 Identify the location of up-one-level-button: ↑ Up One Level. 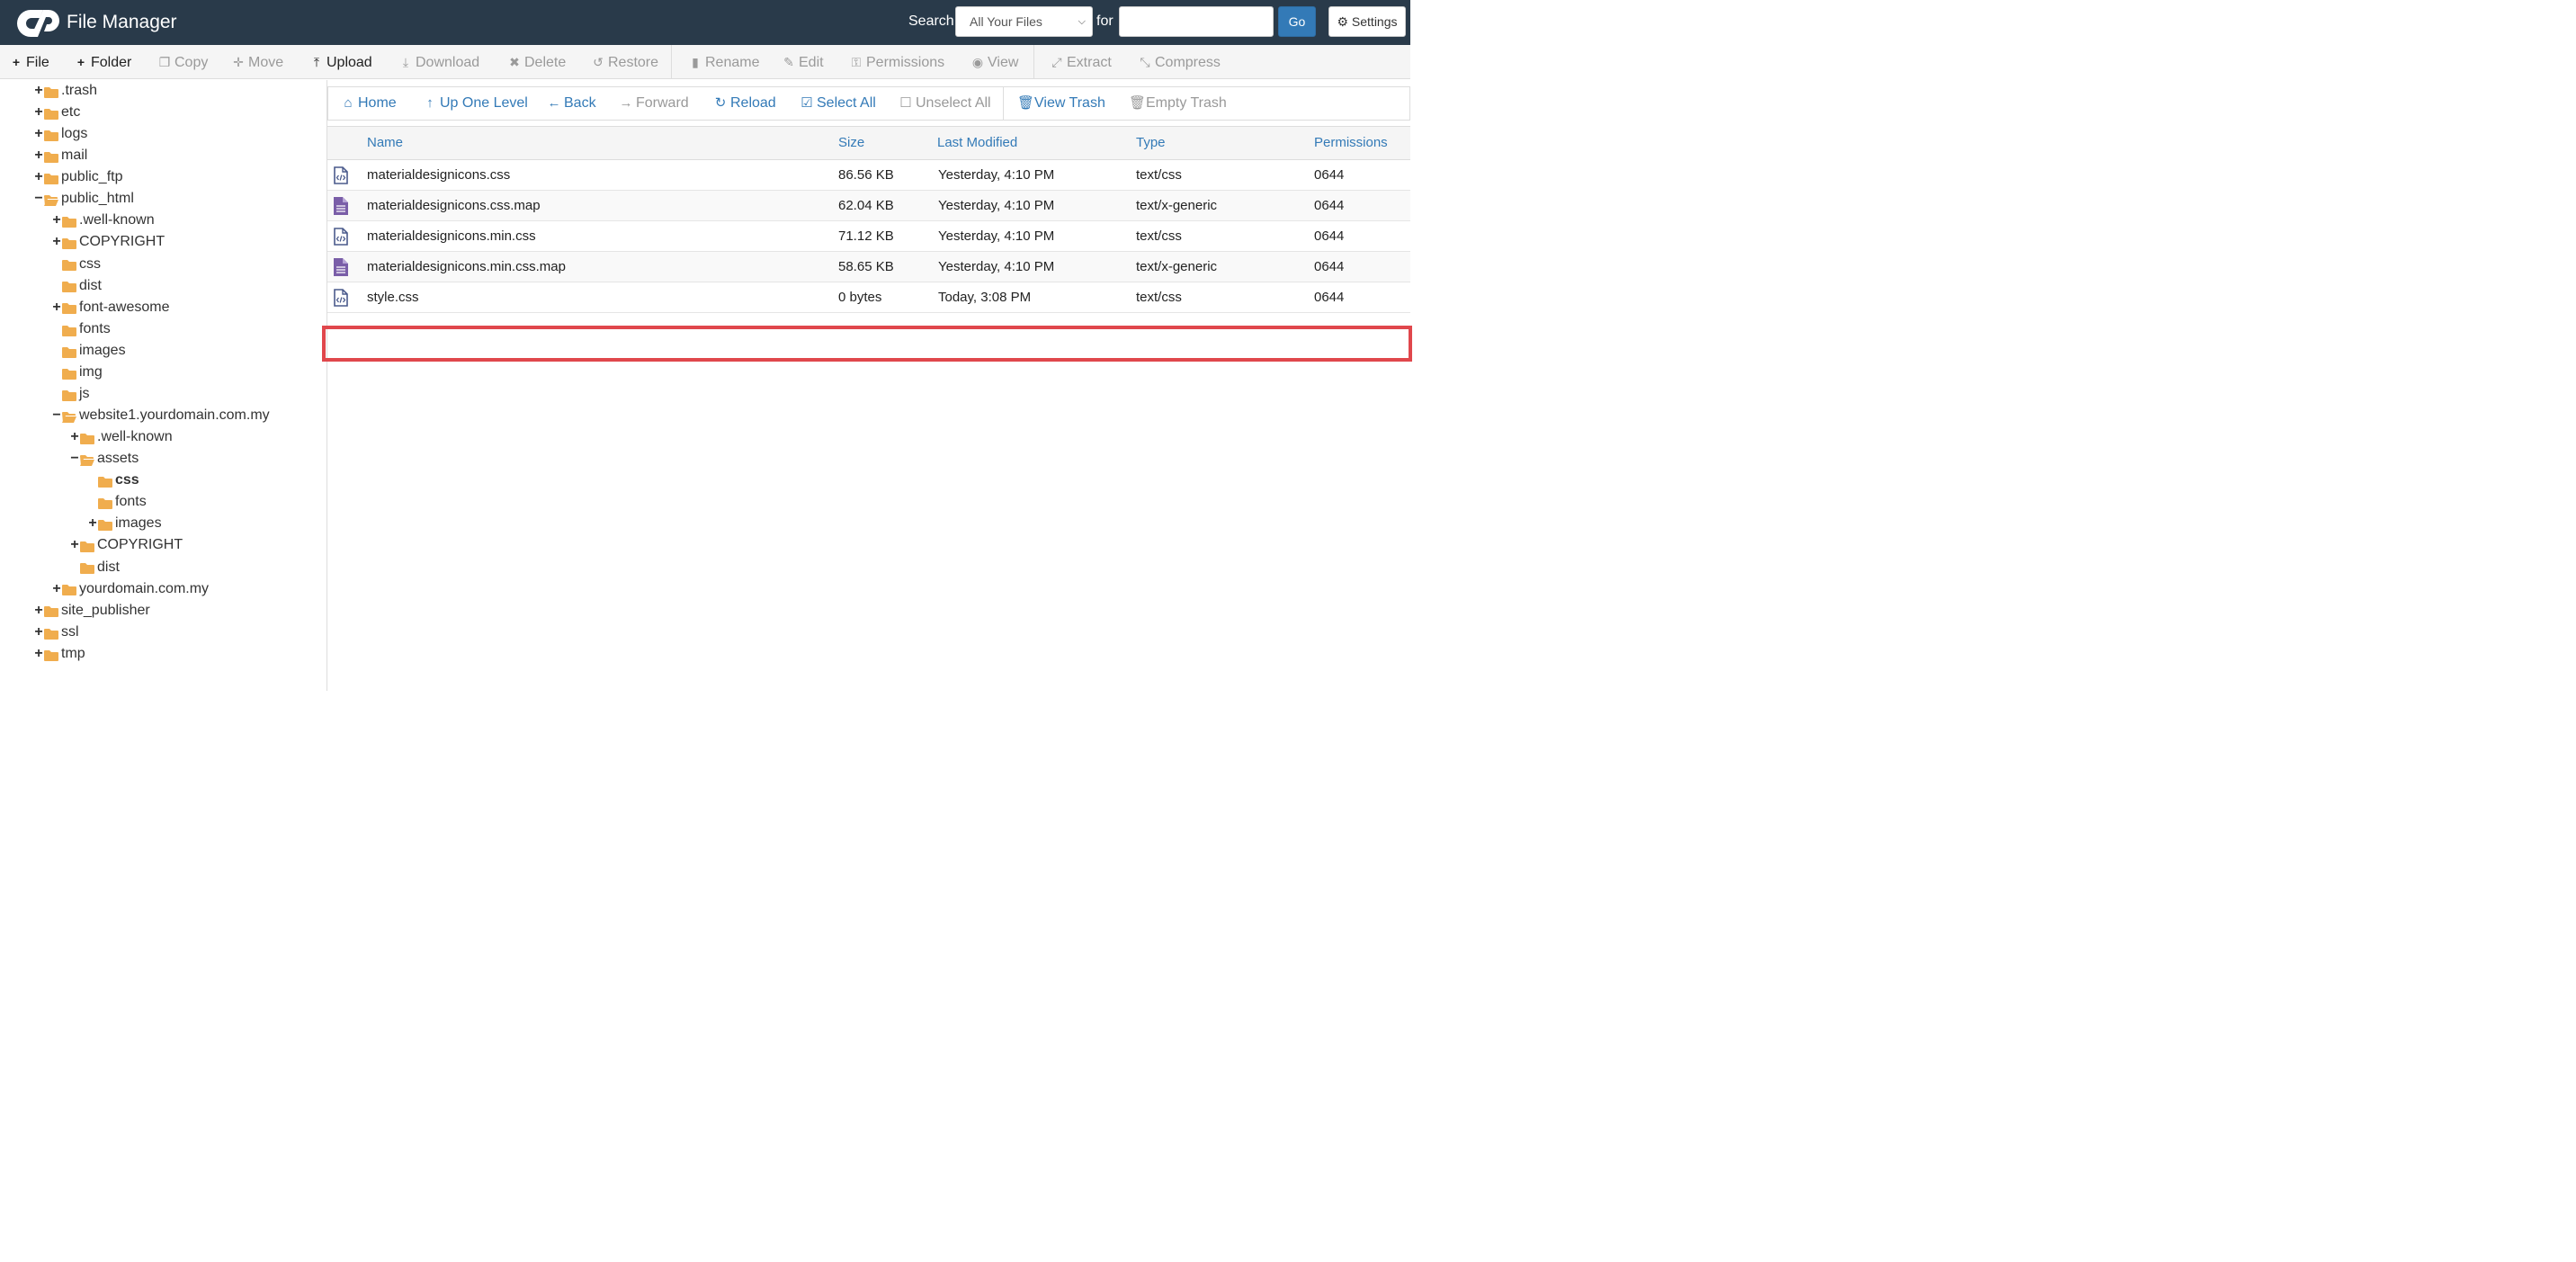
(475, 103).